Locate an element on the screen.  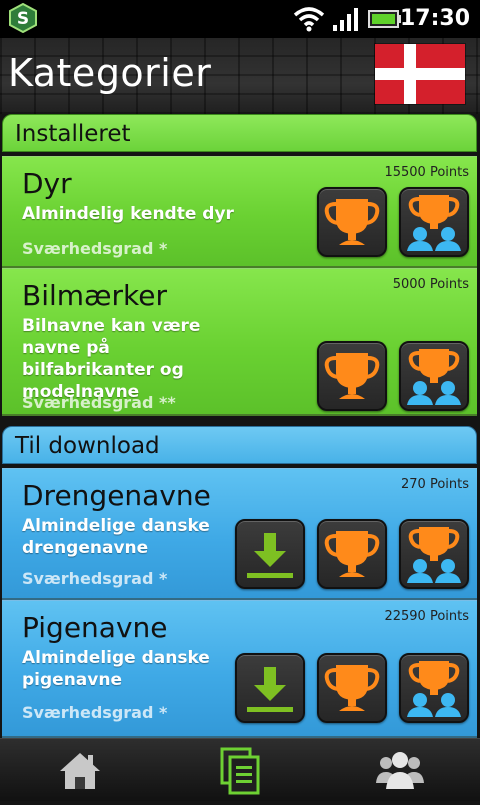
page-title: Kategorier is located at coordinates (110, 73).